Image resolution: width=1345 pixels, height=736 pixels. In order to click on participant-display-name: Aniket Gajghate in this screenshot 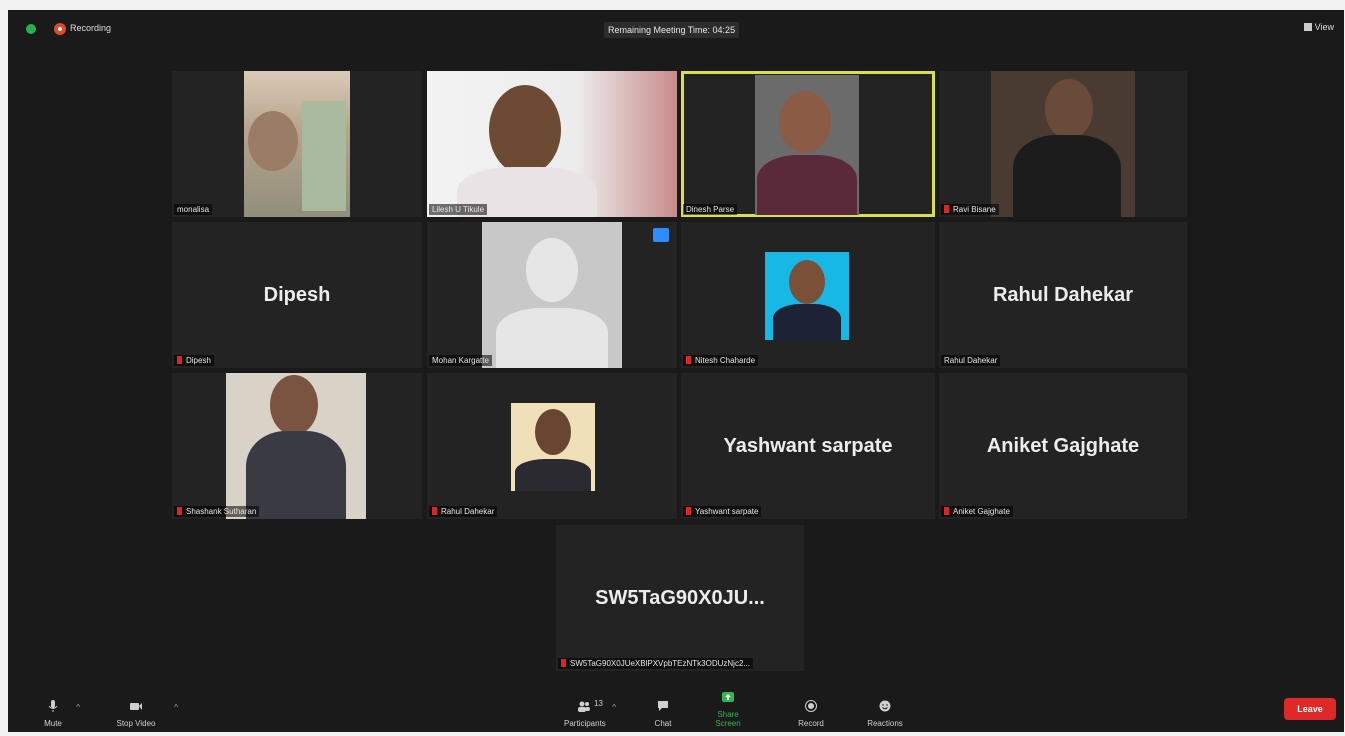, I will do `click(1063, 445)`.